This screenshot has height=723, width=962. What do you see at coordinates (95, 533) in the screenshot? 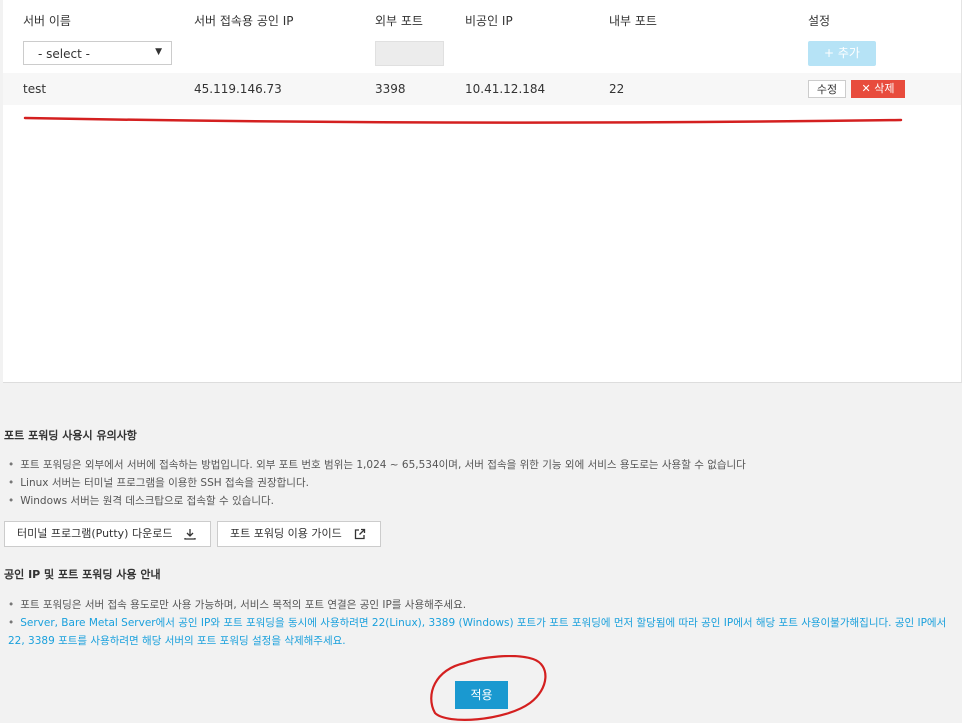
I see `putty-download-label: 터미널 프로그램(Putty) 다운로드` at bounding box center [95, 533].